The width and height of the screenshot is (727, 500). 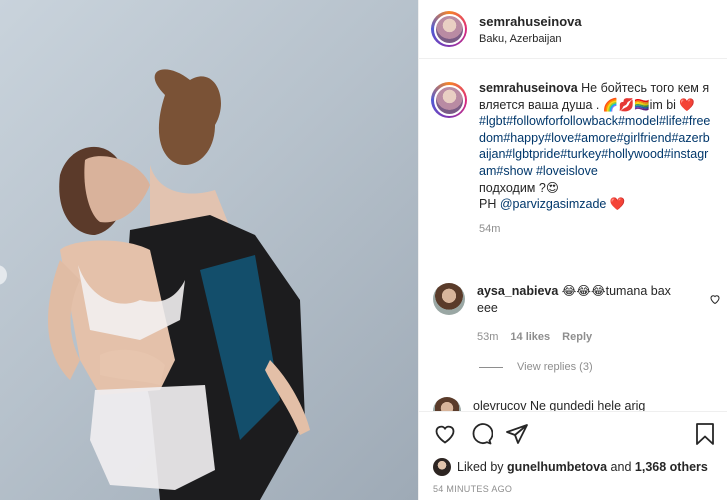 What do you see at coordinates (559, 405) in the screenshot?
I see `partial-comment-text: olevrucov Ne gundedi hele arig` at bounding box center [559, 405].